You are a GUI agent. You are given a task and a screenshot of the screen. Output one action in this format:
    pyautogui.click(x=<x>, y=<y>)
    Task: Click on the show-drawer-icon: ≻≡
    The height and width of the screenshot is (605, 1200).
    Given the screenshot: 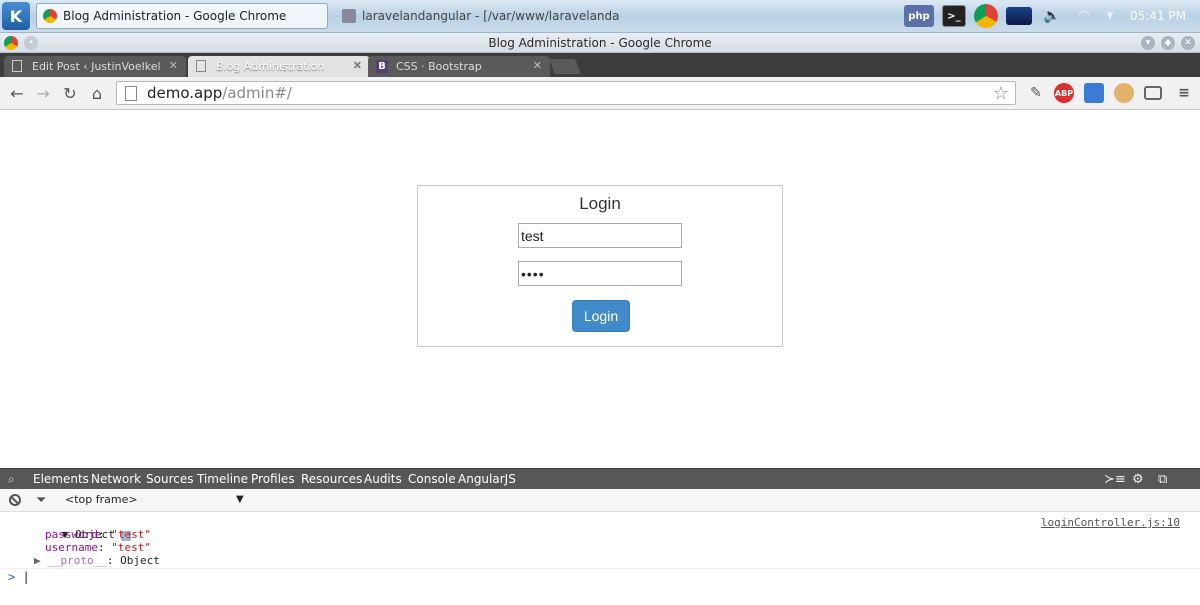 What is the action you would take?
    pyautogui.click(x=1115, y=479)
    